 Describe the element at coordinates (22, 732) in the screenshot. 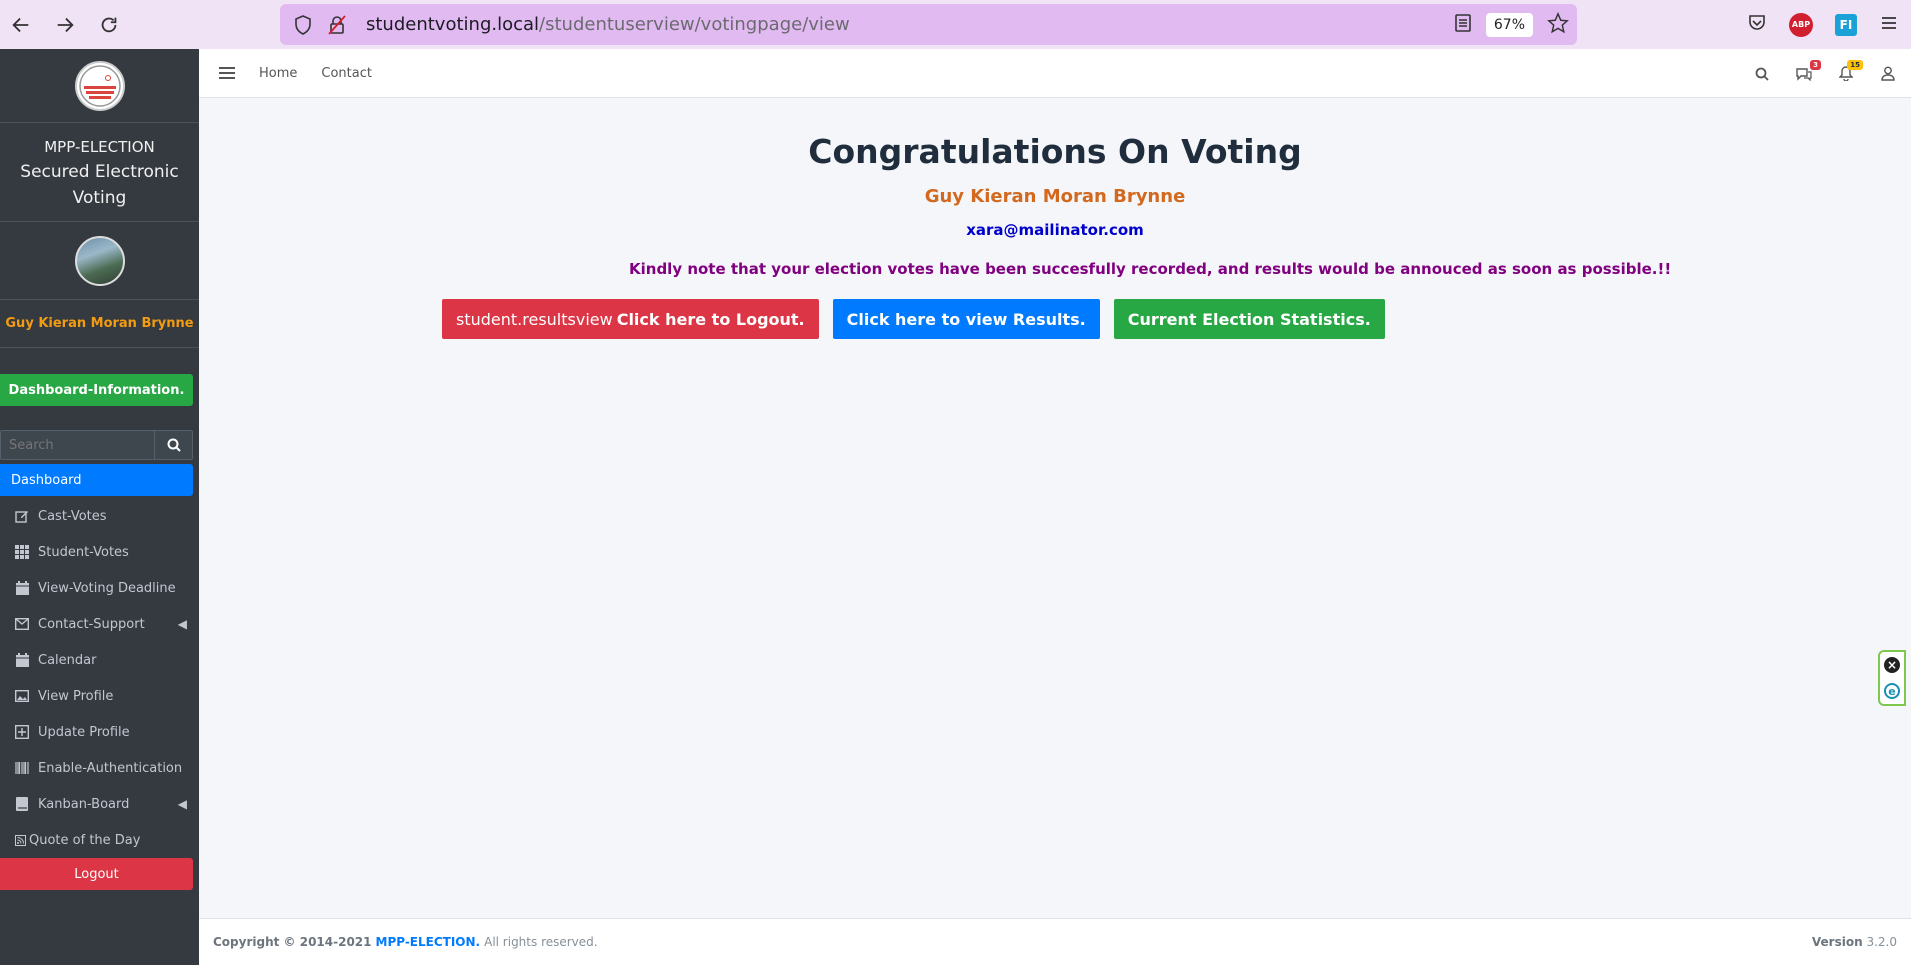

I see `plus-square-icon` at that location.